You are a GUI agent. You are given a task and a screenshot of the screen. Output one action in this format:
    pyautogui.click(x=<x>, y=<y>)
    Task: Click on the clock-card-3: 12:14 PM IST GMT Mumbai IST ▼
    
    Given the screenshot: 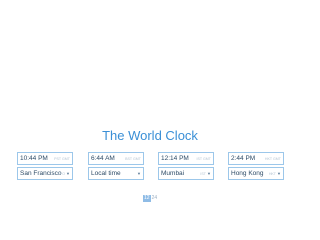 What is the action you would take?
    pyautogui.click(x=186, y=166)
    